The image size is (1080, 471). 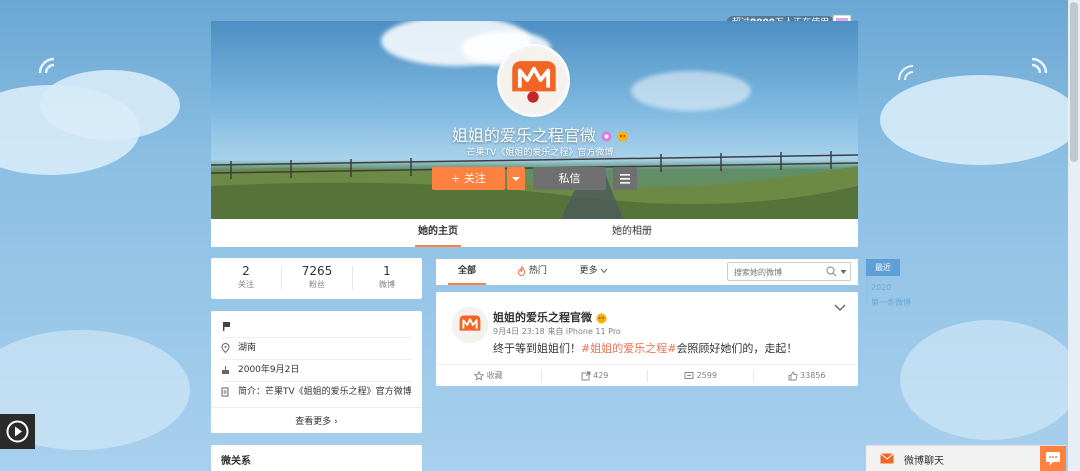 I want to click on timeline-first-post: 第一条微博, so click(x=891, y=302).